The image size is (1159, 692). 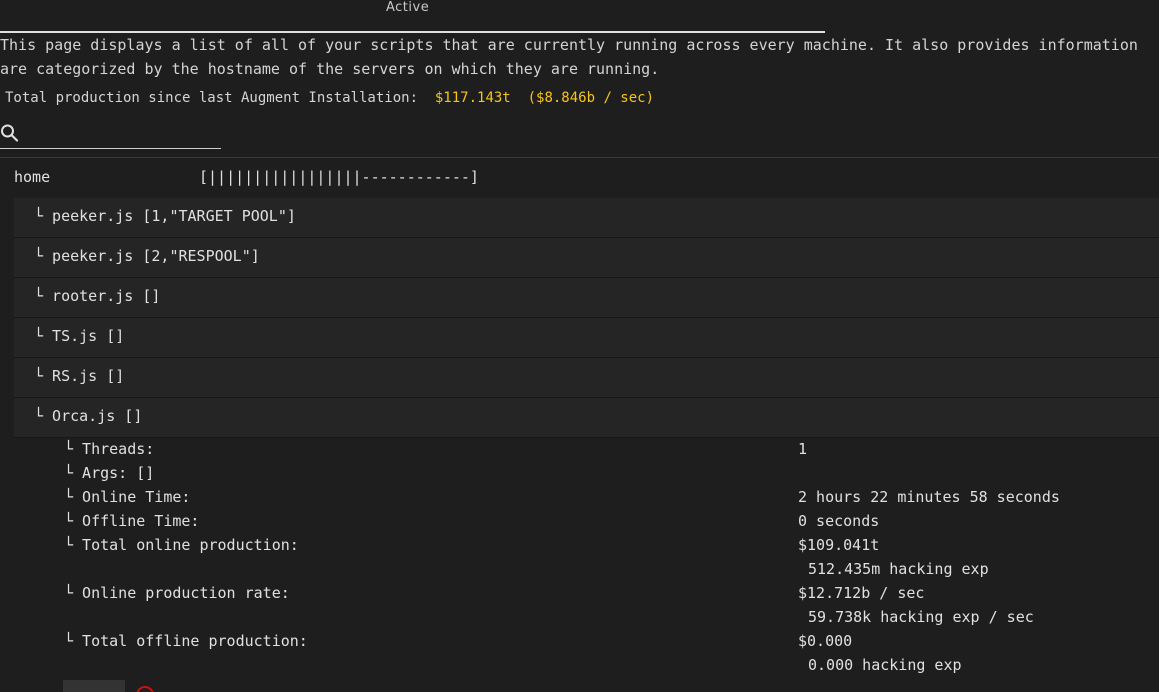 What do you see at coordinates (339, 177) in the screenshot?
I see `ram-usage-bar: [|||||||||||||||||------------]` at bounding box center [339, 177].